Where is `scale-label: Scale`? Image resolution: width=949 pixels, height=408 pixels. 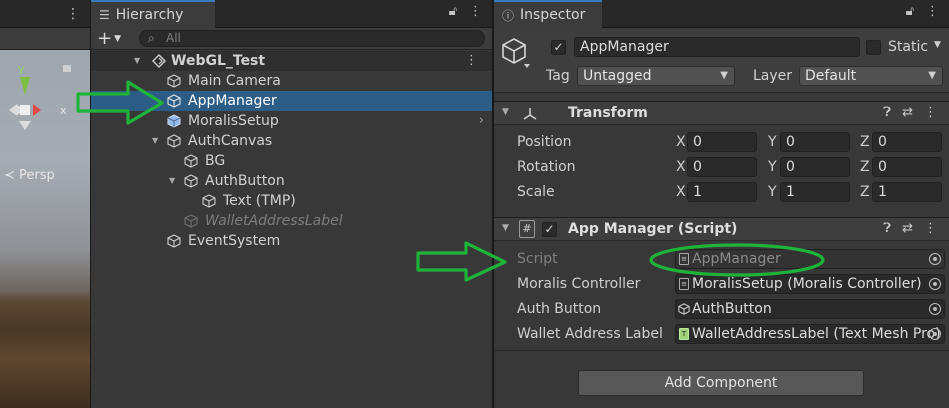 scale-label: Scale is located at coordinates (536, 192).